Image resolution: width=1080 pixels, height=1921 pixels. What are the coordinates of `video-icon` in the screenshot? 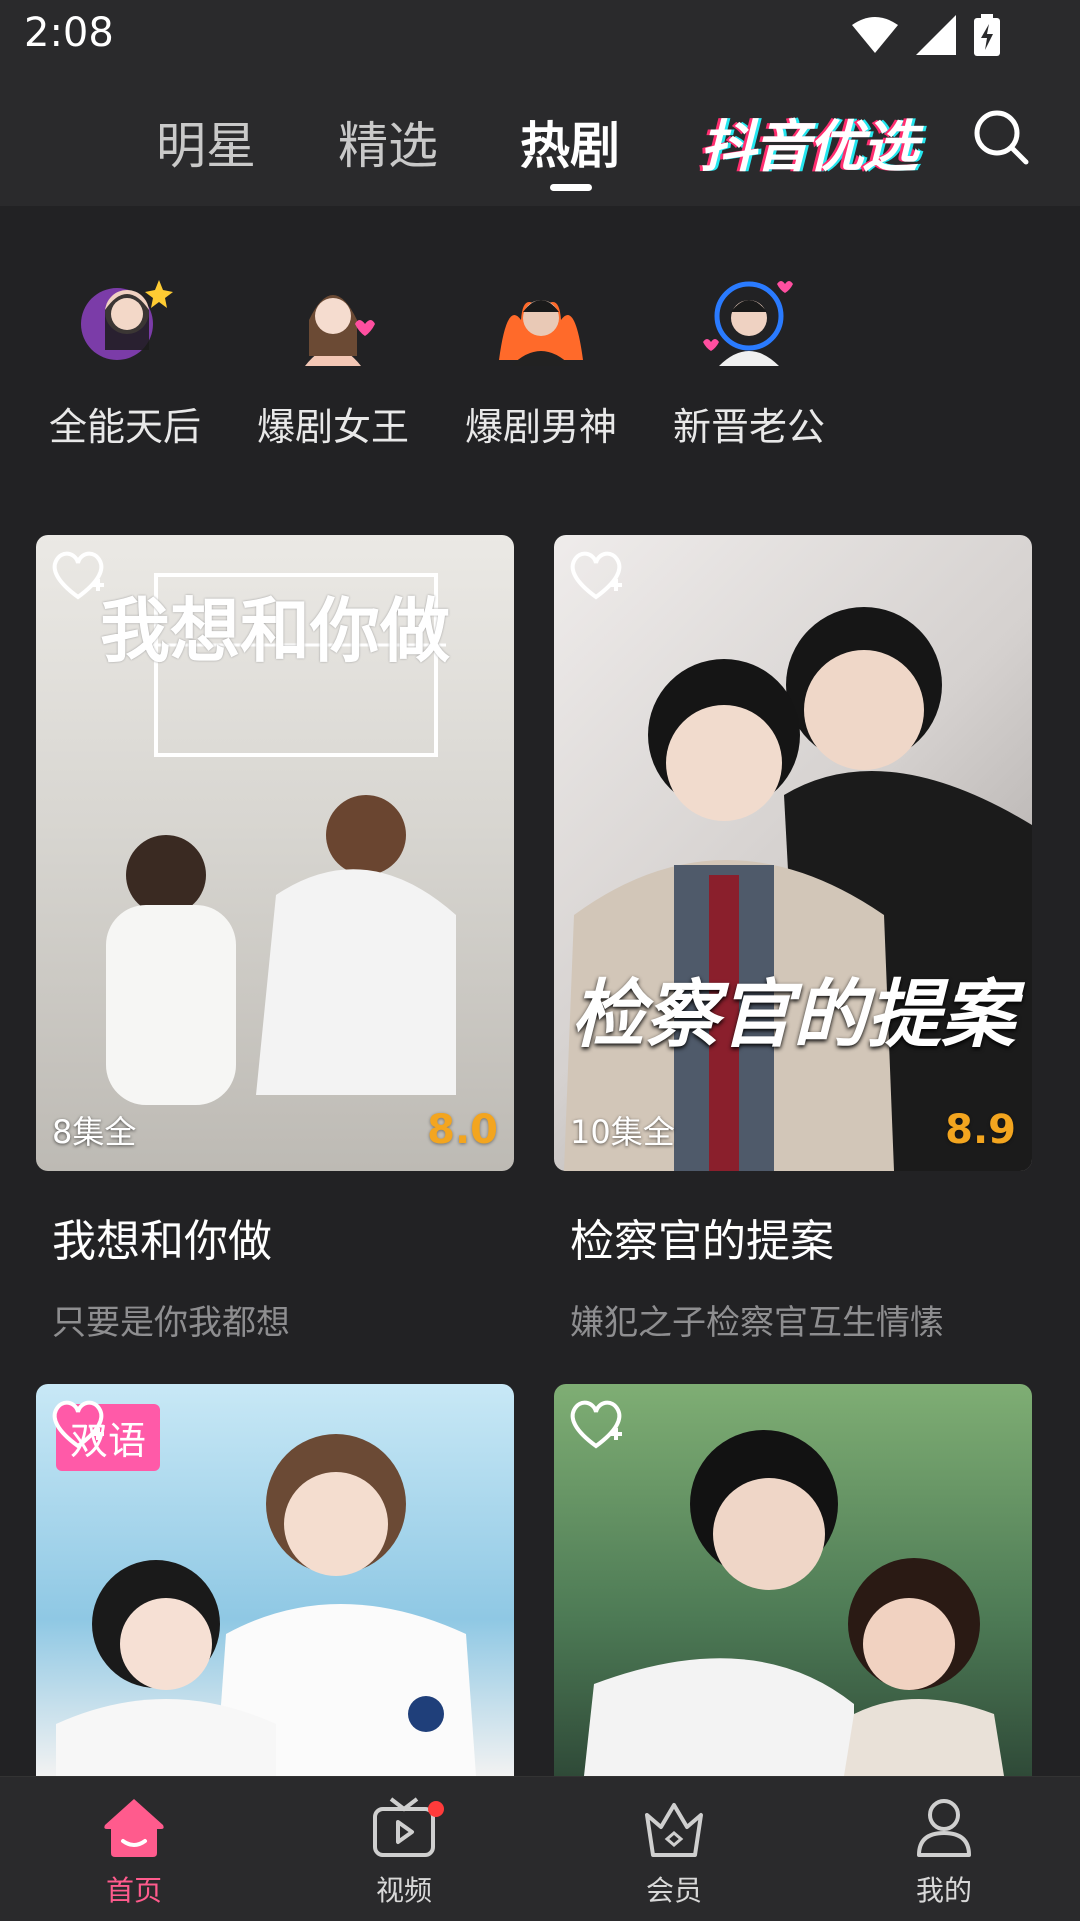 It's located at (404, 1827).